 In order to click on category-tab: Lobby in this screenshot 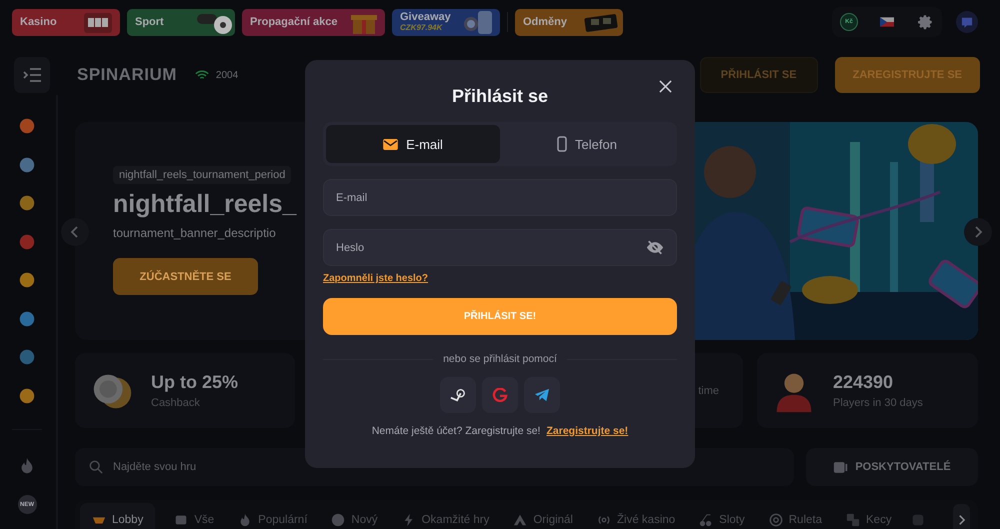, I will do `click(118, 516)`.